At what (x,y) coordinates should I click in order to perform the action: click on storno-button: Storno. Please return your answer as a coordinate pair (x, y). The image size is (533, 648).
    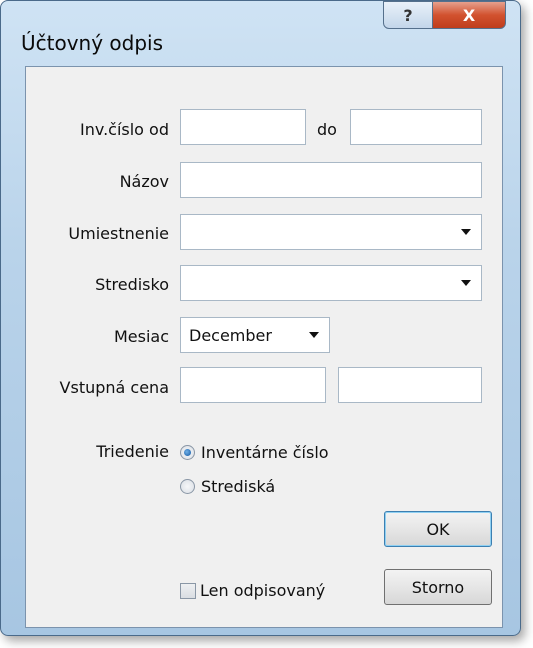
    Looking at the image, I should click on (438, 587).